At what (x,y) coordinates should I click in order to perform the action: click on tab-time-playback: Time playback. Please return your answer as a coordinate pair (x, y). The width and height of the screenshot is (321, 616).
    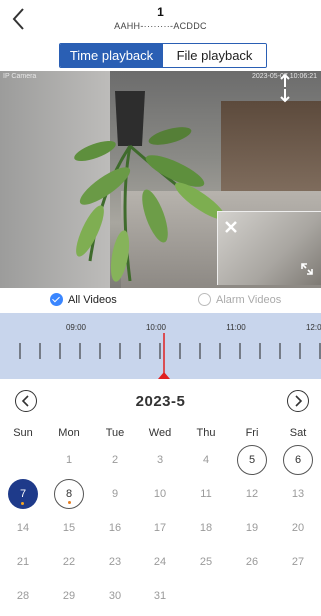
    Looking at the image, I should click on (111, 55).